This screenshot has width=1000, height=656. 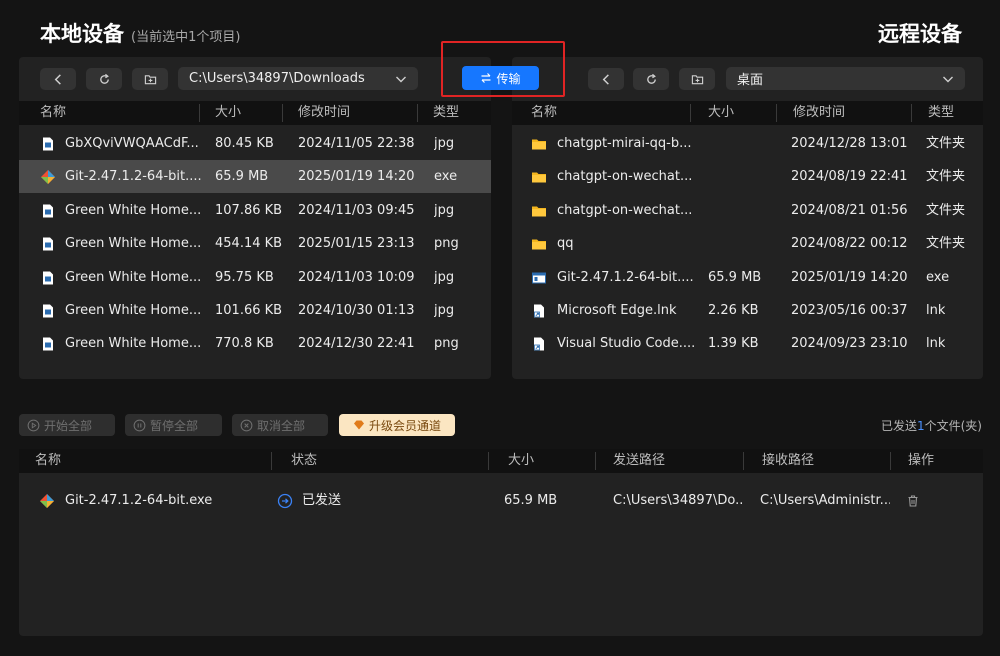 I want to click on remote-refresh-button, so click(x=651, y=79).